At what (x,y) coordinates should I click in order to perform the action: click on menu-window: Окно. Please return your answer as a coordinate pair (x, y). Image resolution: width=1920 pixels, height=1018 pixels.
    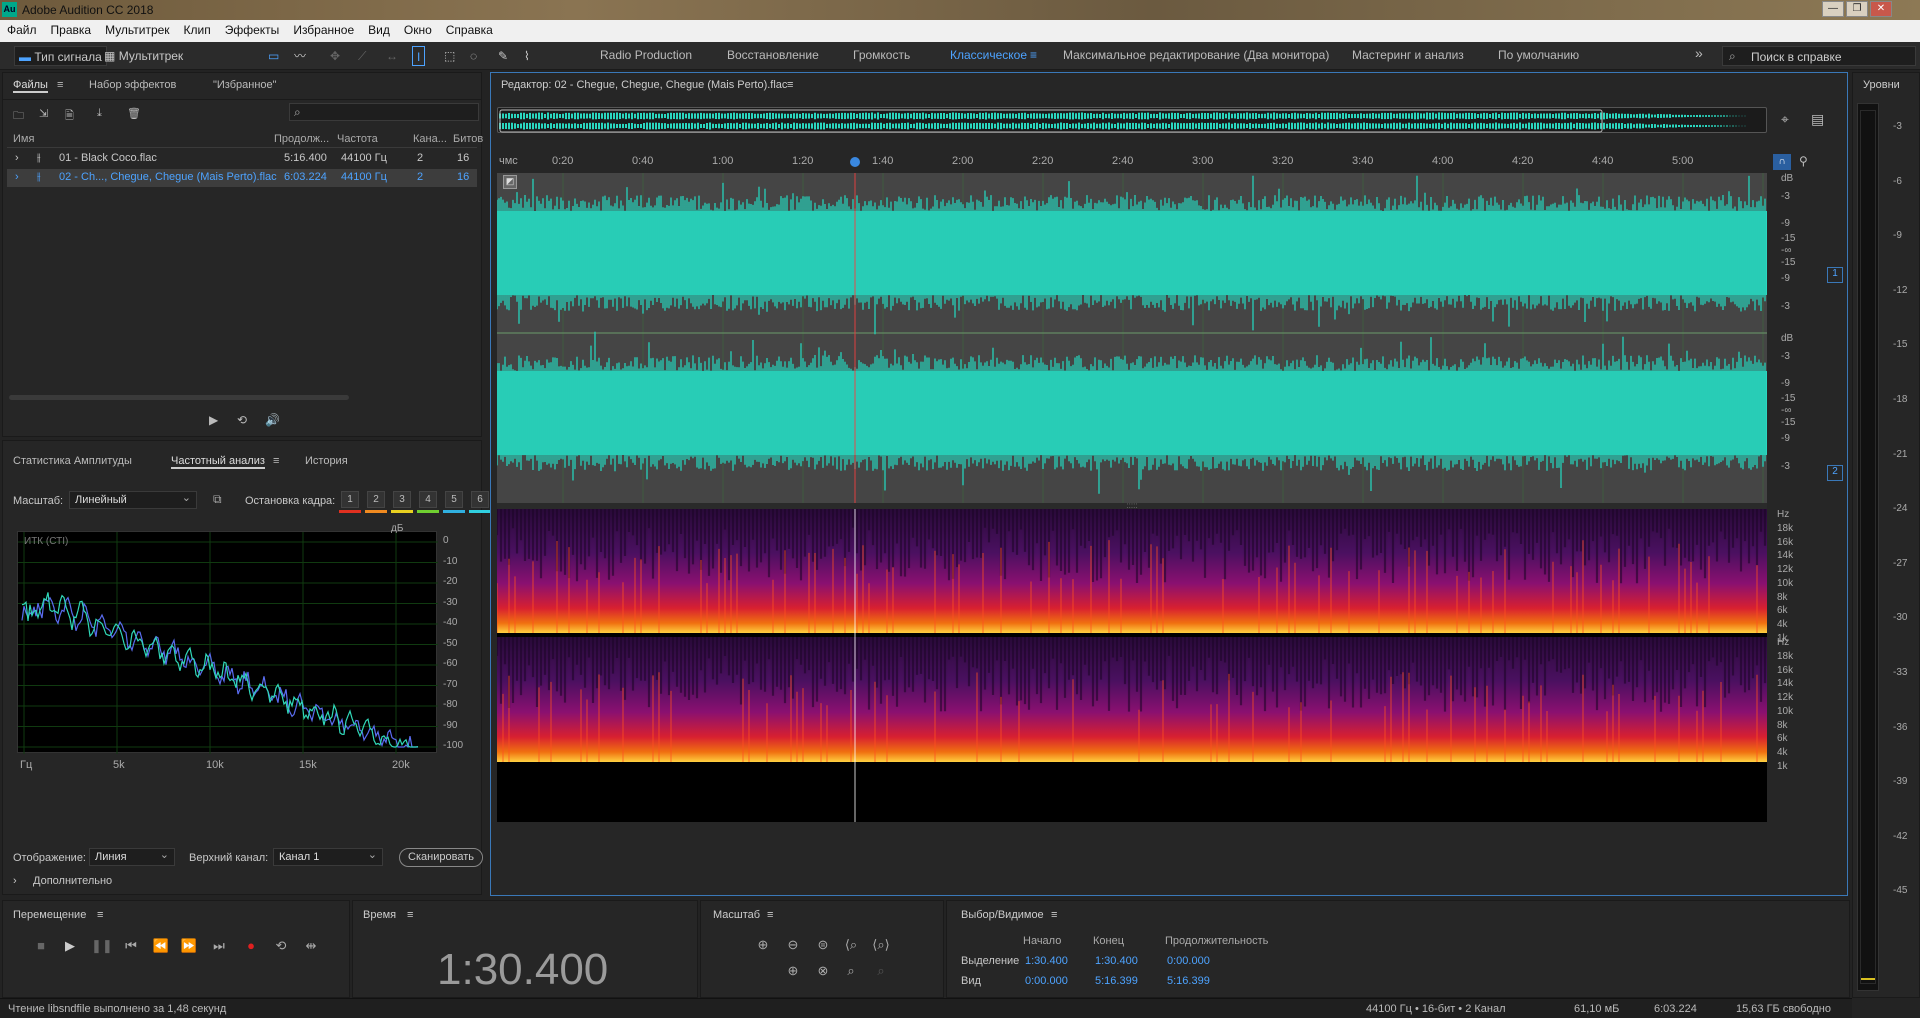
    Looking at the image, I should click on (418, 30).